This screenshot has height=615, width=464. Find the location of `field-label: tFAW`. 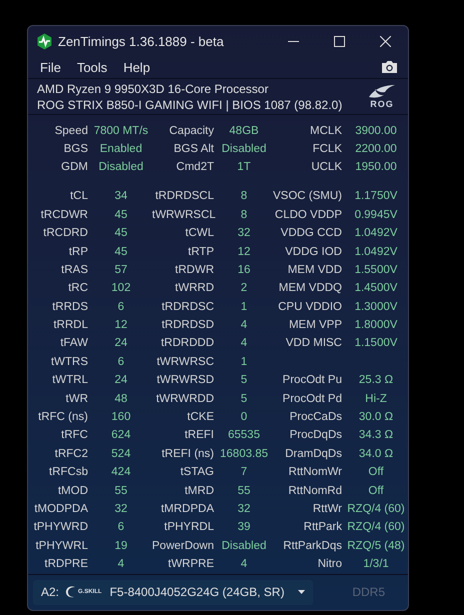

field-label: tFAW is located at coordinates (74, 344).